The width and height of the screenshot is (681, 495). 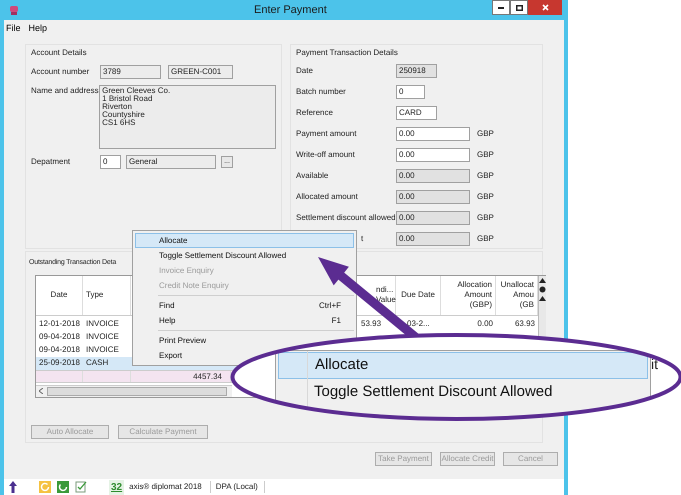 I want to click on scrollbar-thumb, so click(x=137, y=391).